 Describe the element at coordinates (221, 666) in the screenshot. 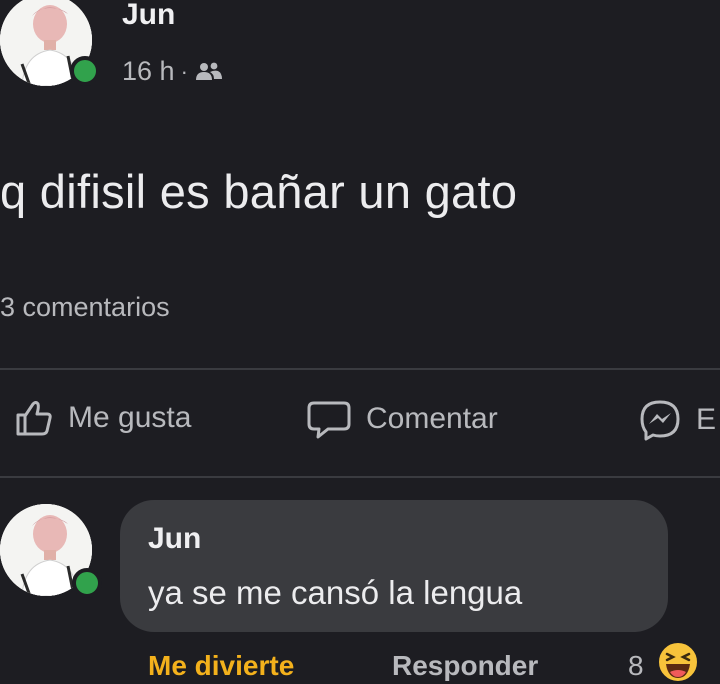

I see `reaction-button: Me divierte` at that location.